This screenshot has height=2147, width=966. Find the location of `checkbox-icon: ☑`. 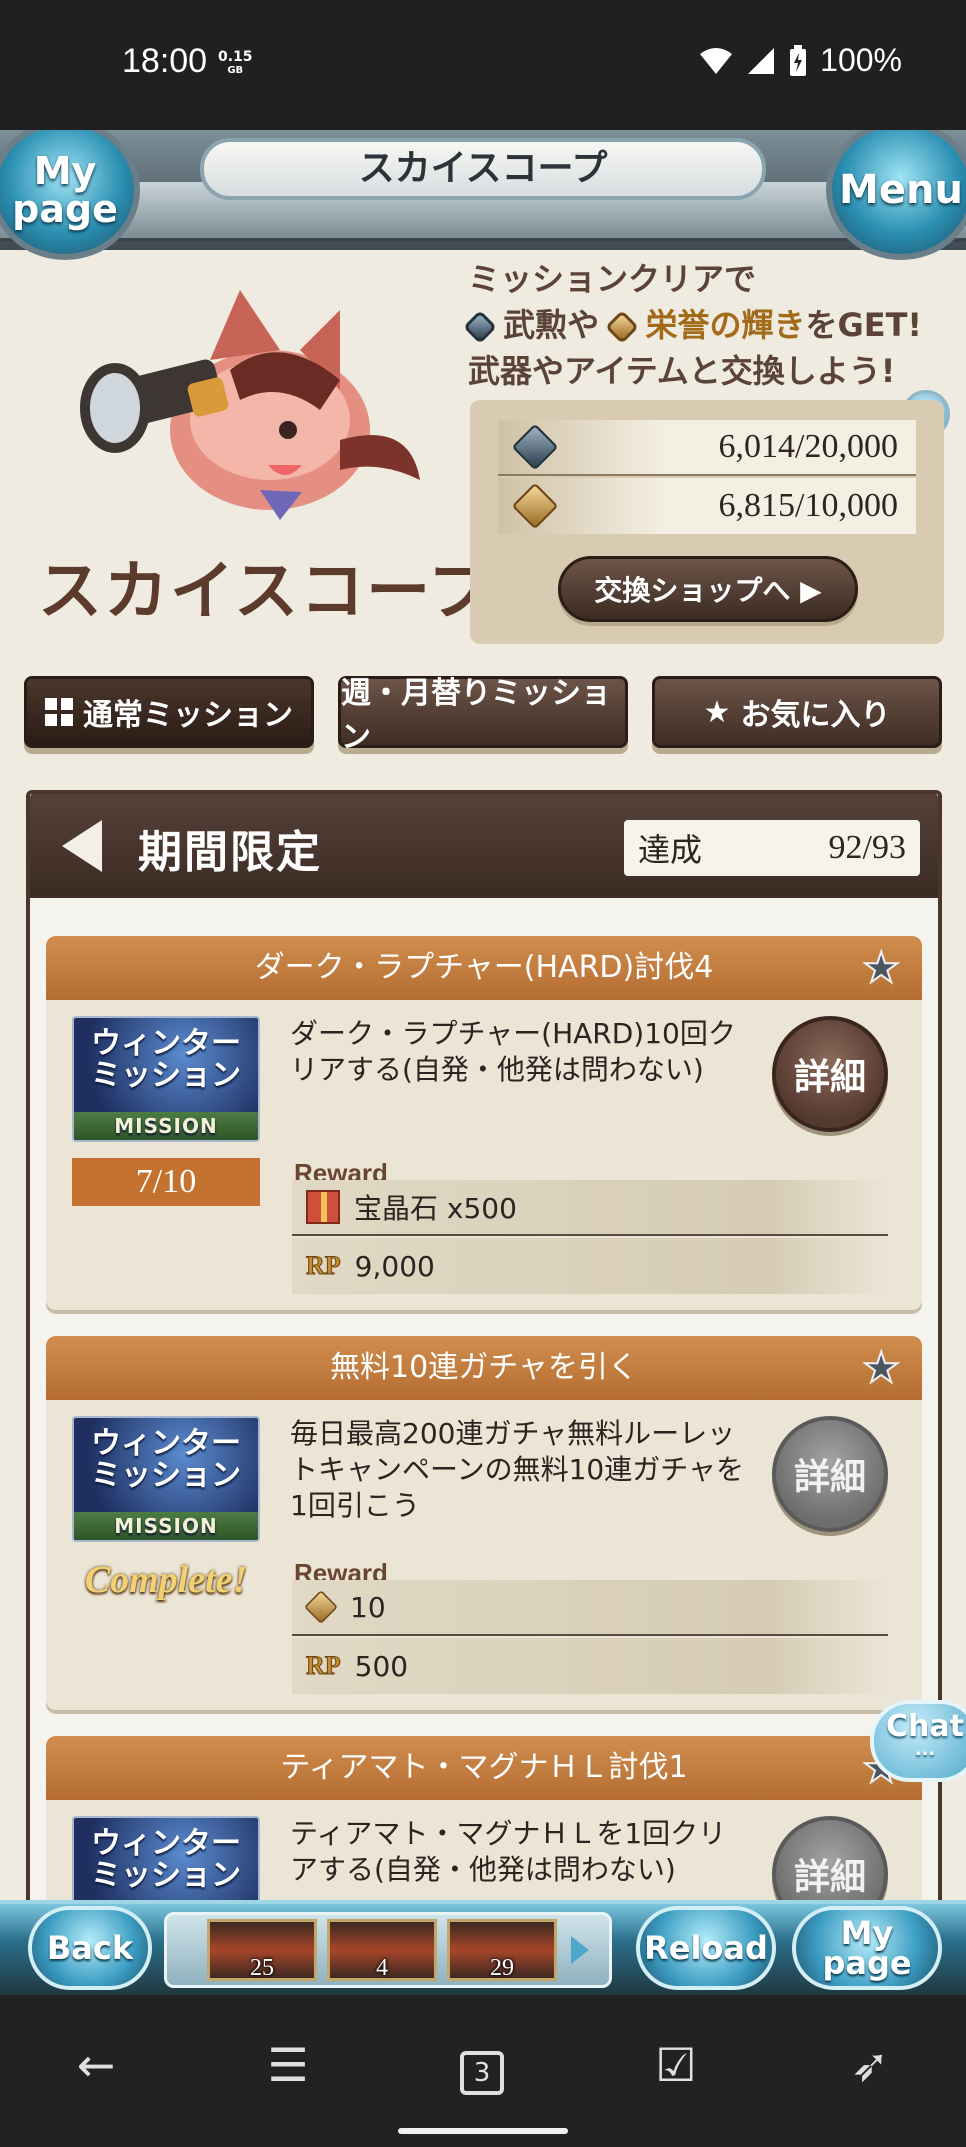

checkbox-icon: ☑ is located at coordinates (676, 2065).